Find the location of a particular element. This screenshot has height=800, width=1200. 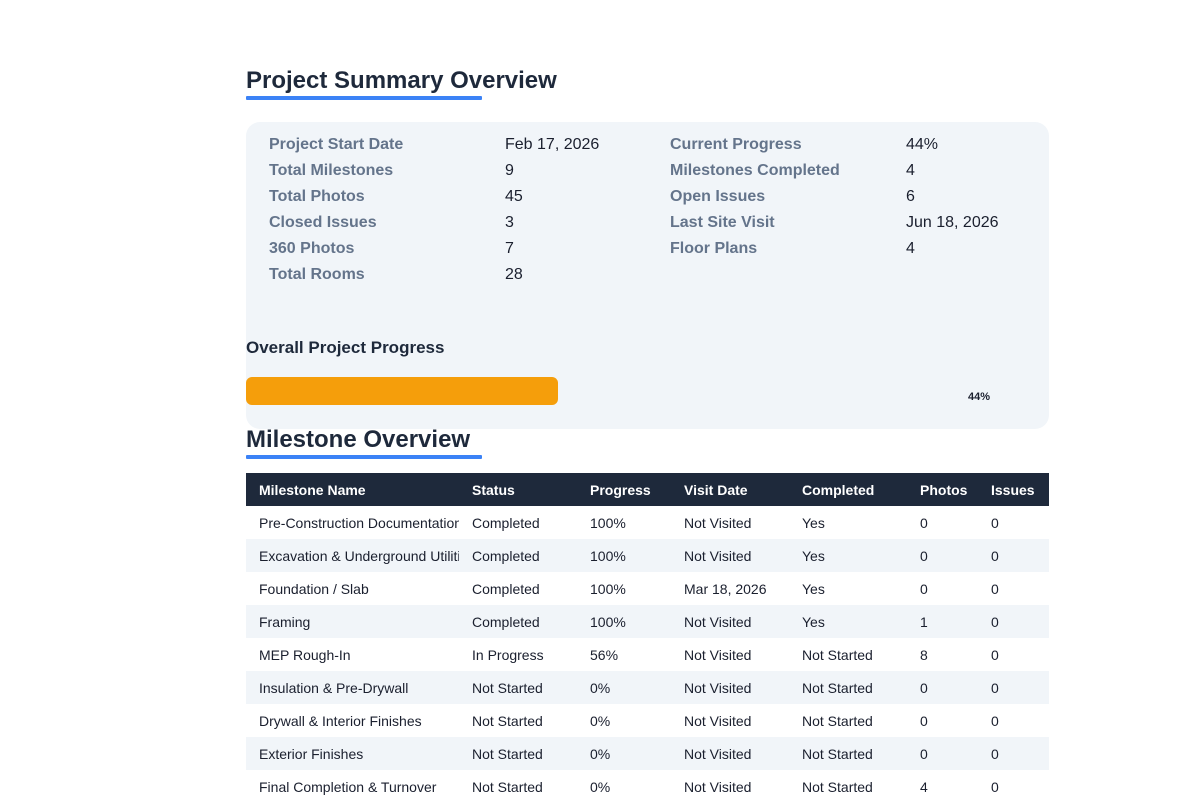

milestone-title: Milestone Overview is located at coordinates (358, 439).